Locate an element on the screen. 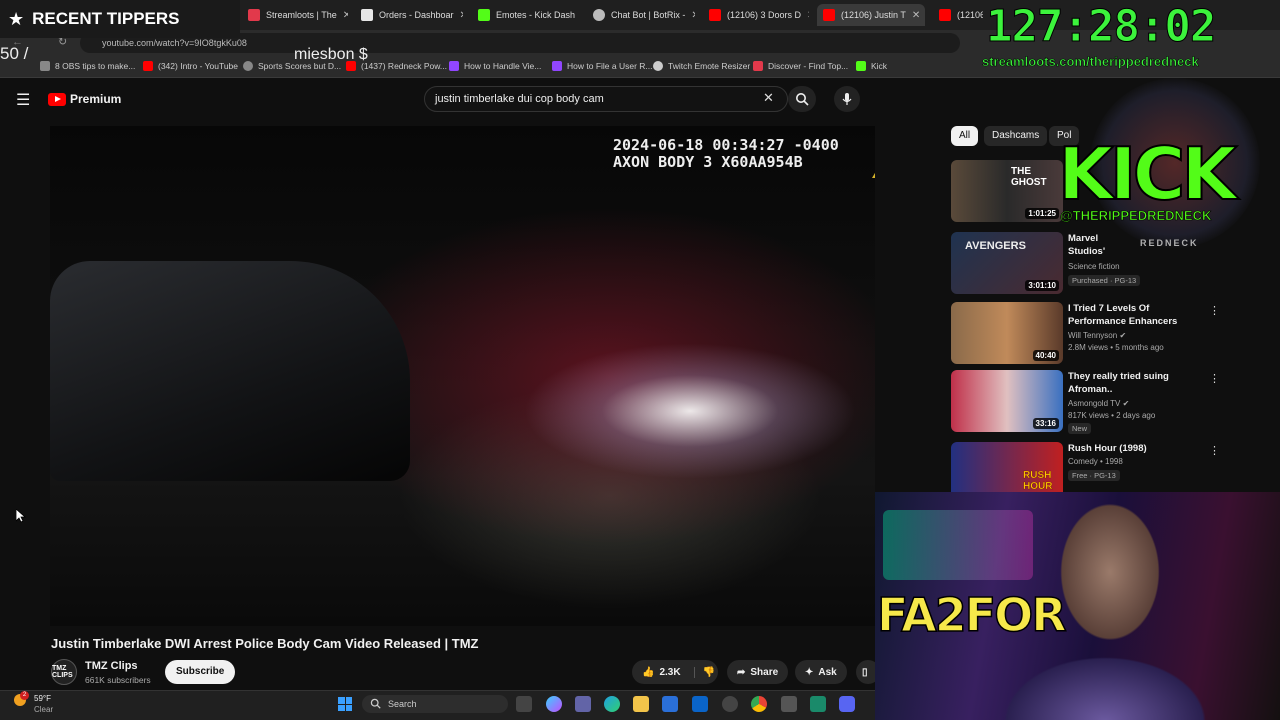 The image size is (1280, 720). tab-youtube-3-doors: (12106) 3 Doors D ✕ is located at coordinates (756, 15).